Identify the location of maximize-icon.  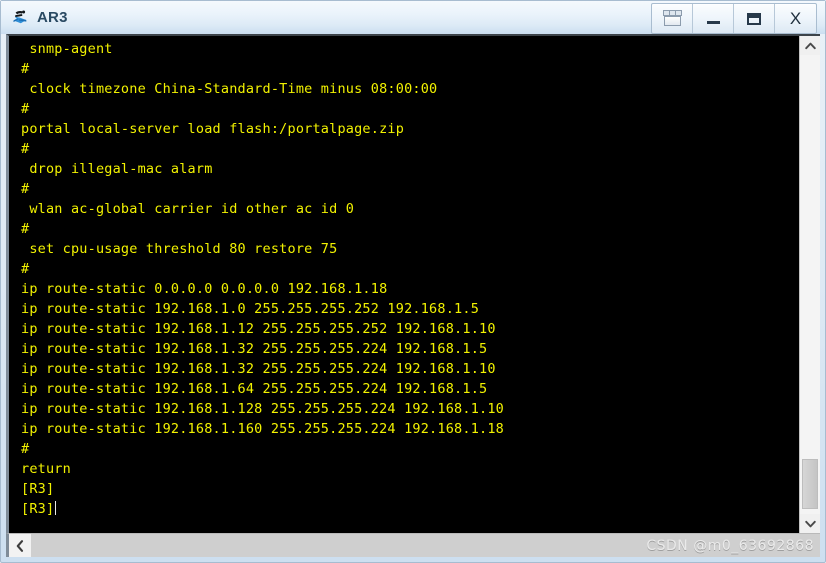
(754, 18).